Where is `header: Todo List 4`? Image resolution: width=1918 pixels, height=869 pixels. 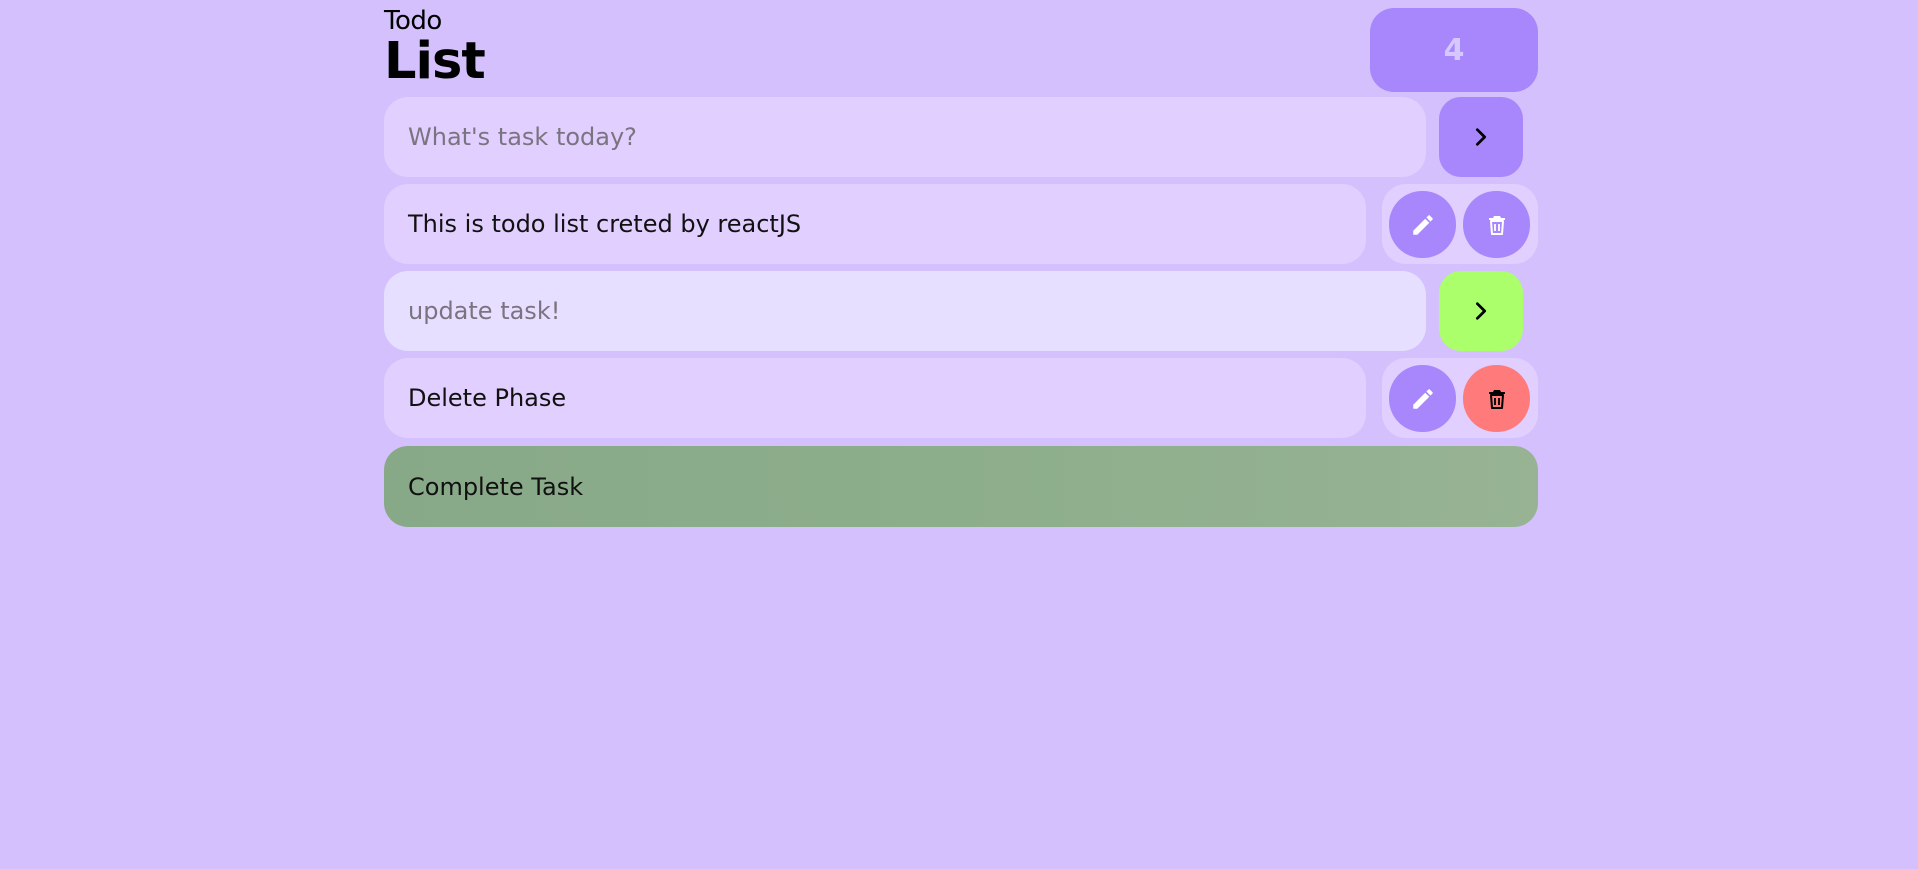
header: Todo List 4 is located at coordinates (961, 48).